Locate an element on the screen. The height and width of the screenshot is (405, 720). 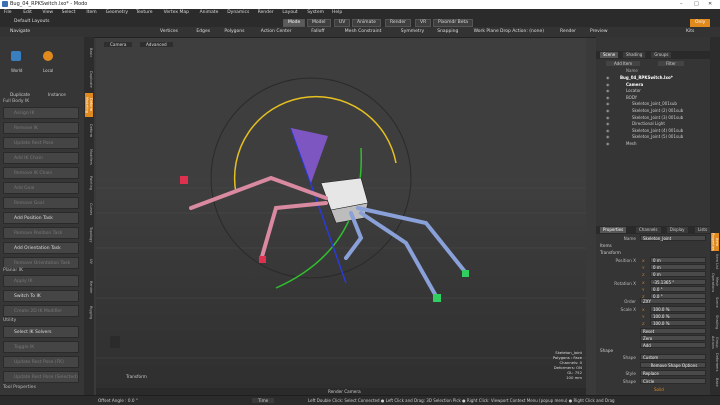
drop-action-select: Drop Action: (none) is located at coordinates (522, 32).